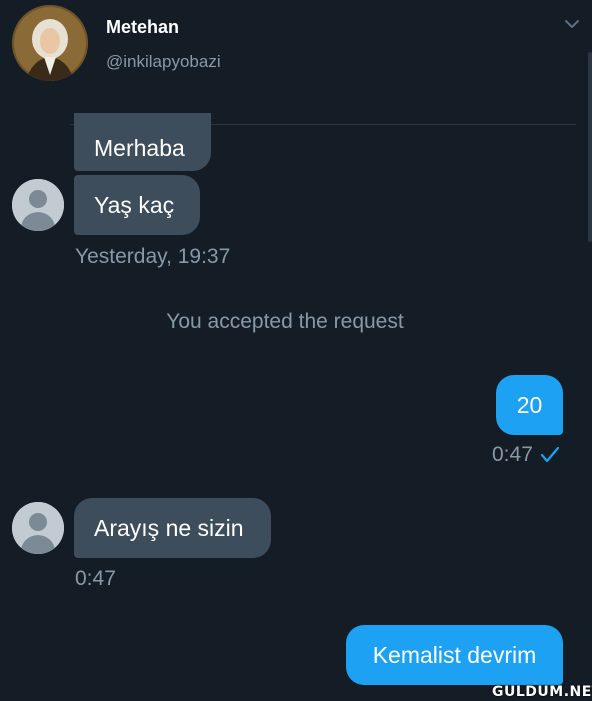 Image resolution: width=592 pixels, height=701 pixels. I want to click on message-bubble-incoming: Arayış ne sizin, so click(172, 528).